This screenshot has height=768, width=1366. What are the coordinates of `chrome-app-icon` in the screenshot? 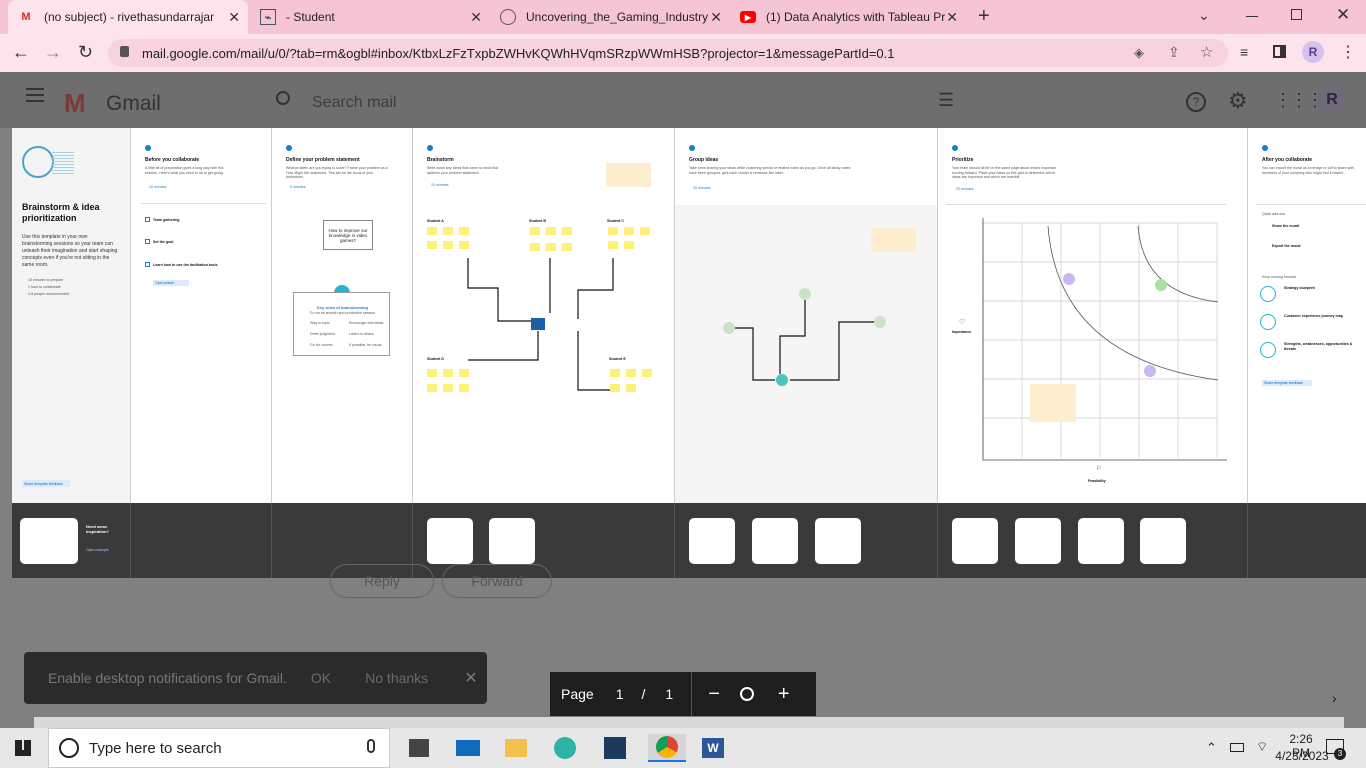 It's located at (667, 748).